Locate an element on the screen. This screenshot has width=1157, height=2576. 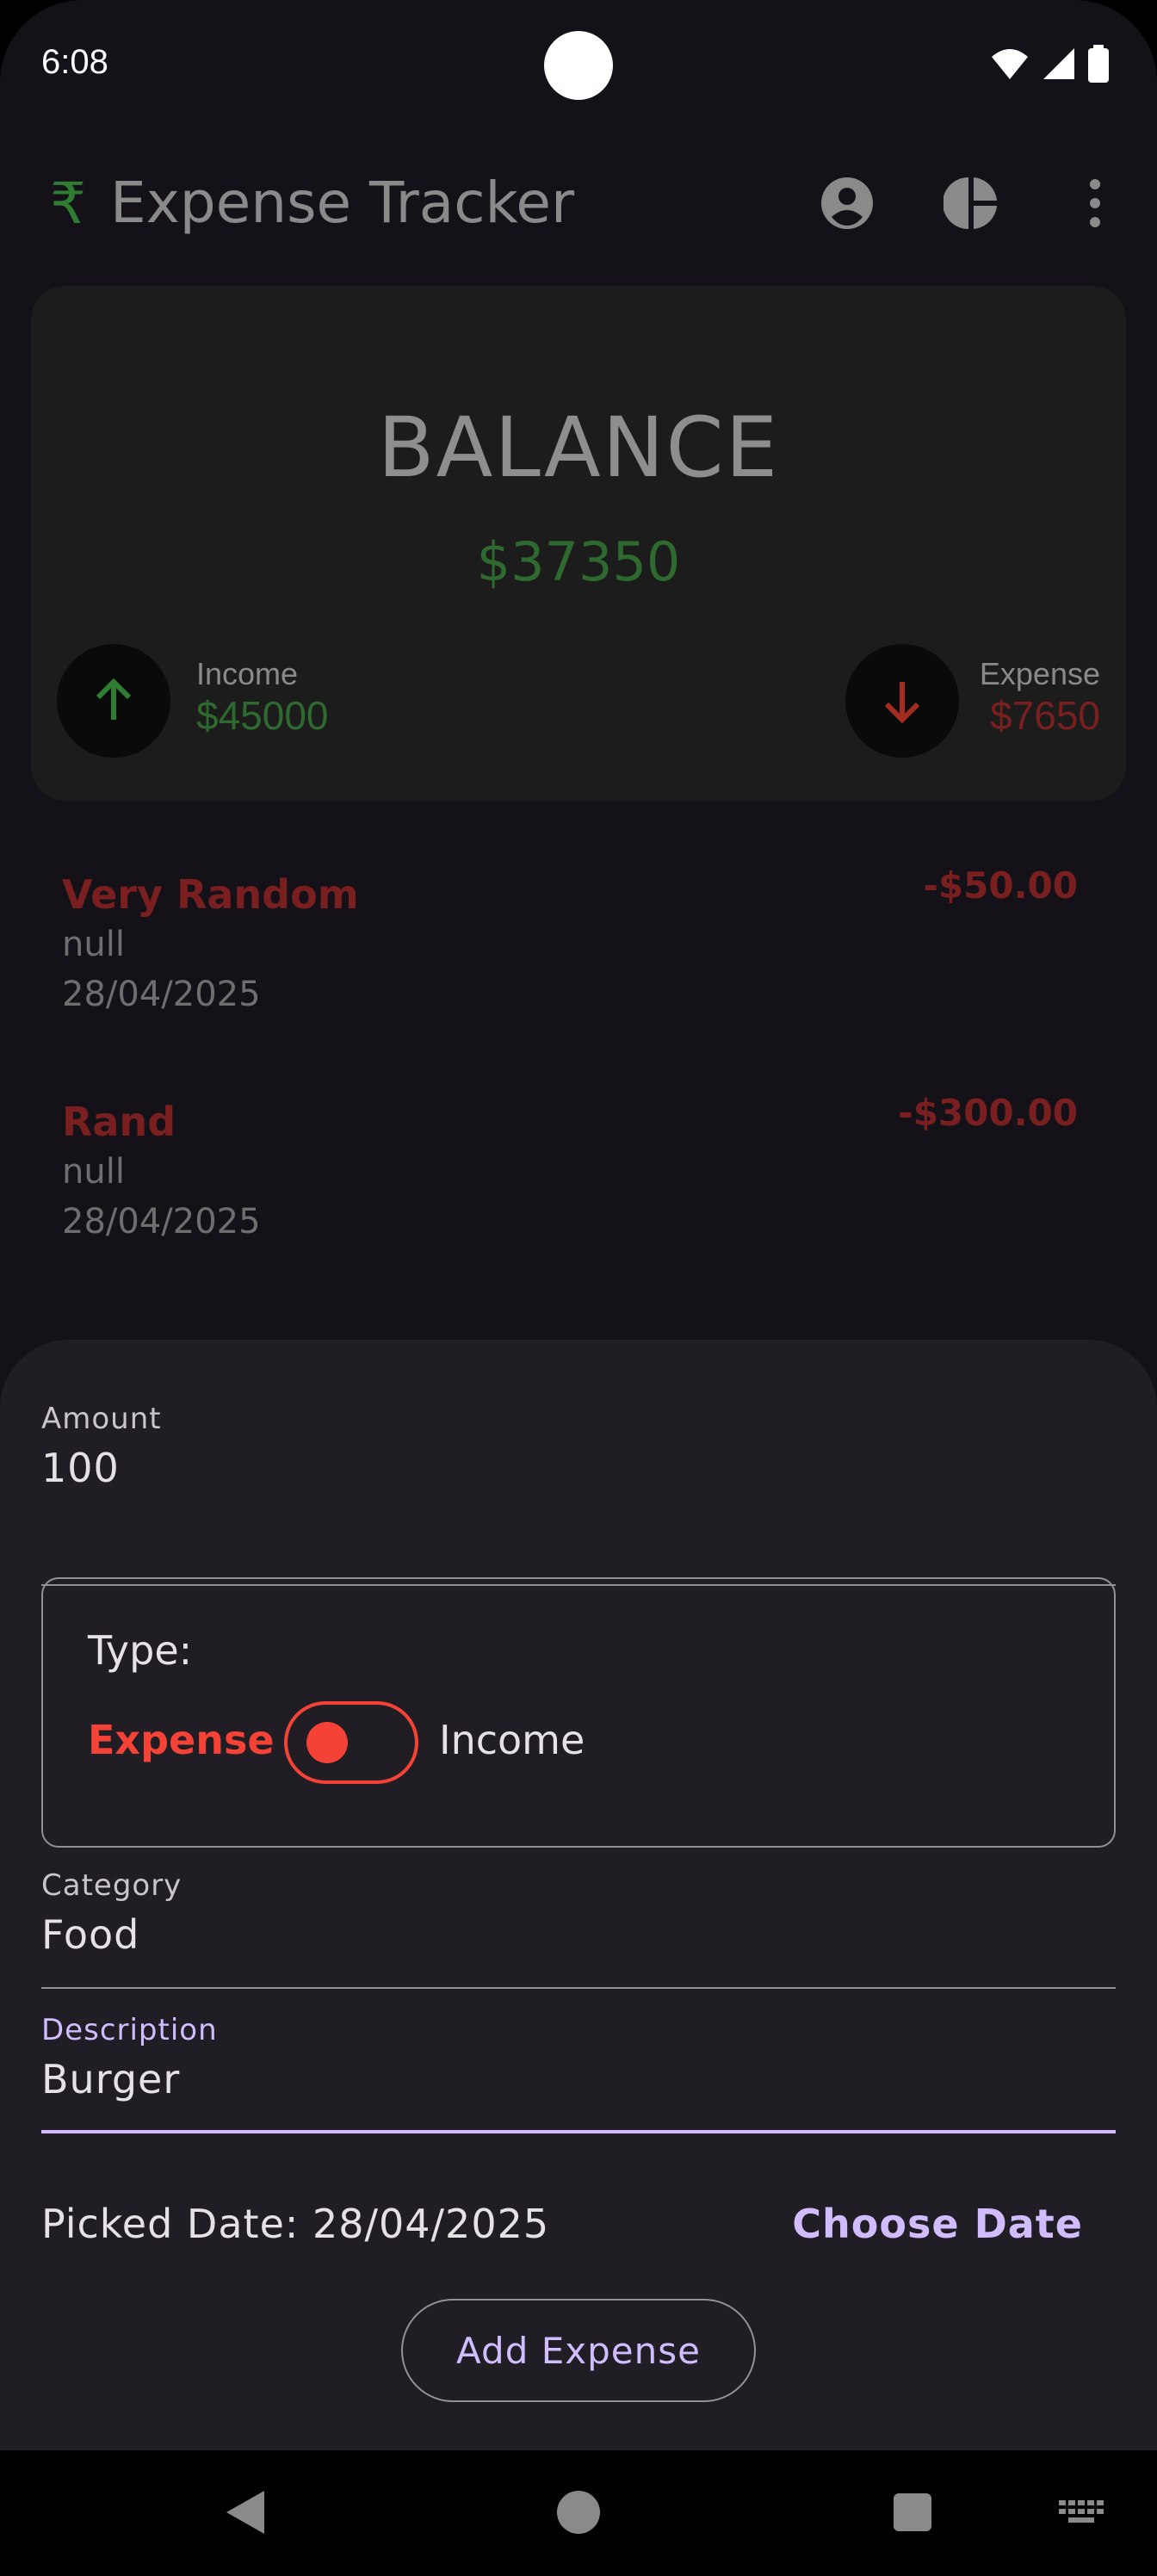
wifi-icon is located at coordinates (1010, 64).